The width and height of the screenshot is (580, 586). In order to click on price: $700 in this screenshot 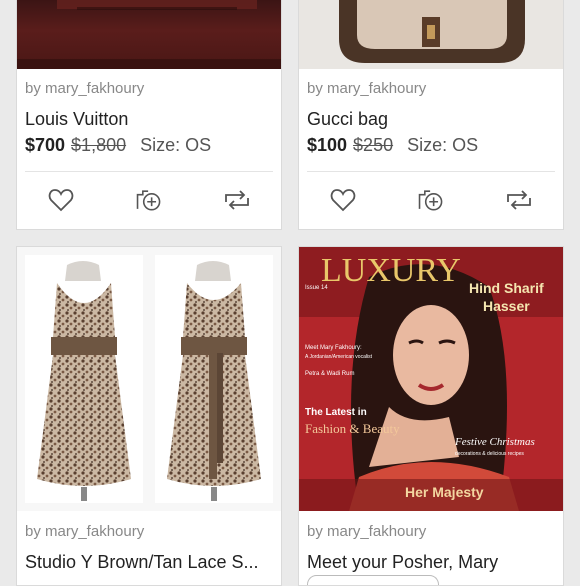, I will do `click(45, 145)`.